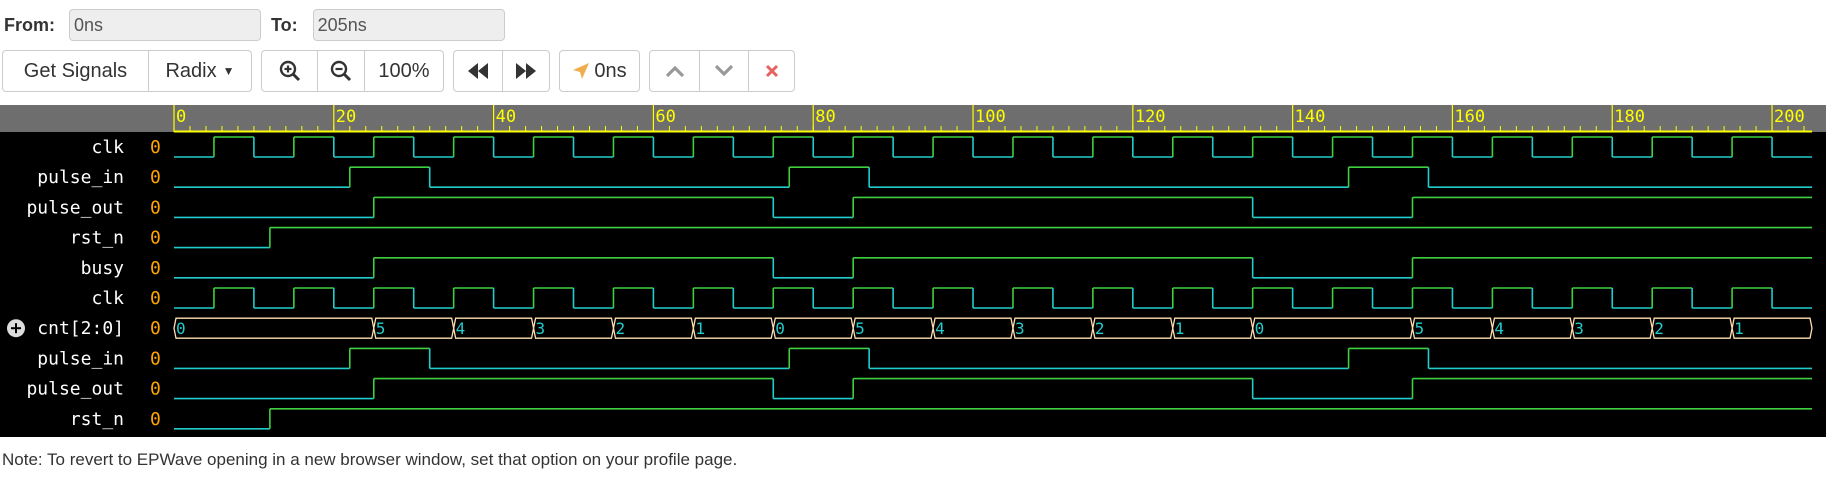 The height and width of the screenshot is (477, 1826). Describe the element at coordinates (181, 117) in the screenshot. I see `timeline-tick-label: 0` at that location.